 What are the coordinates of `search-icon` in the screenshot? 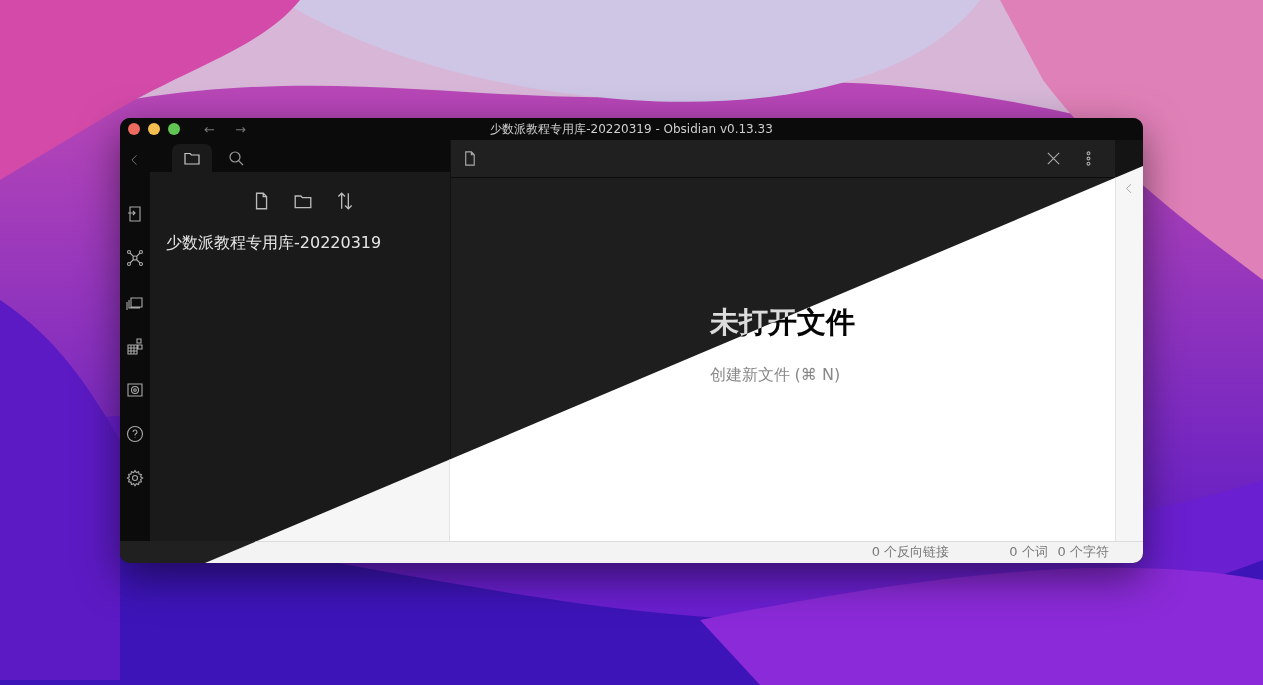 It's located at (236, 158).